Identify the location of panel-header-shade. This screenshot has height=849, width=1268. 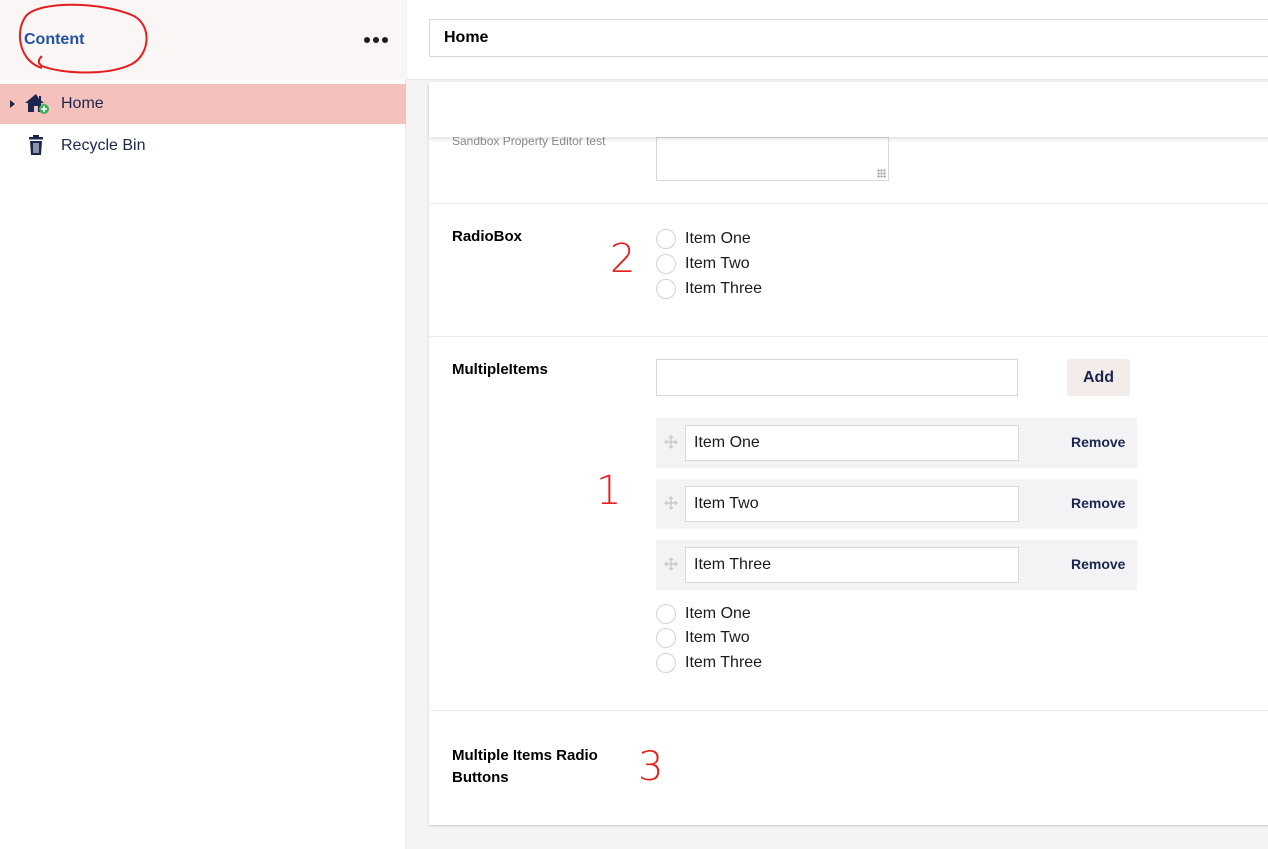
(848, 109).